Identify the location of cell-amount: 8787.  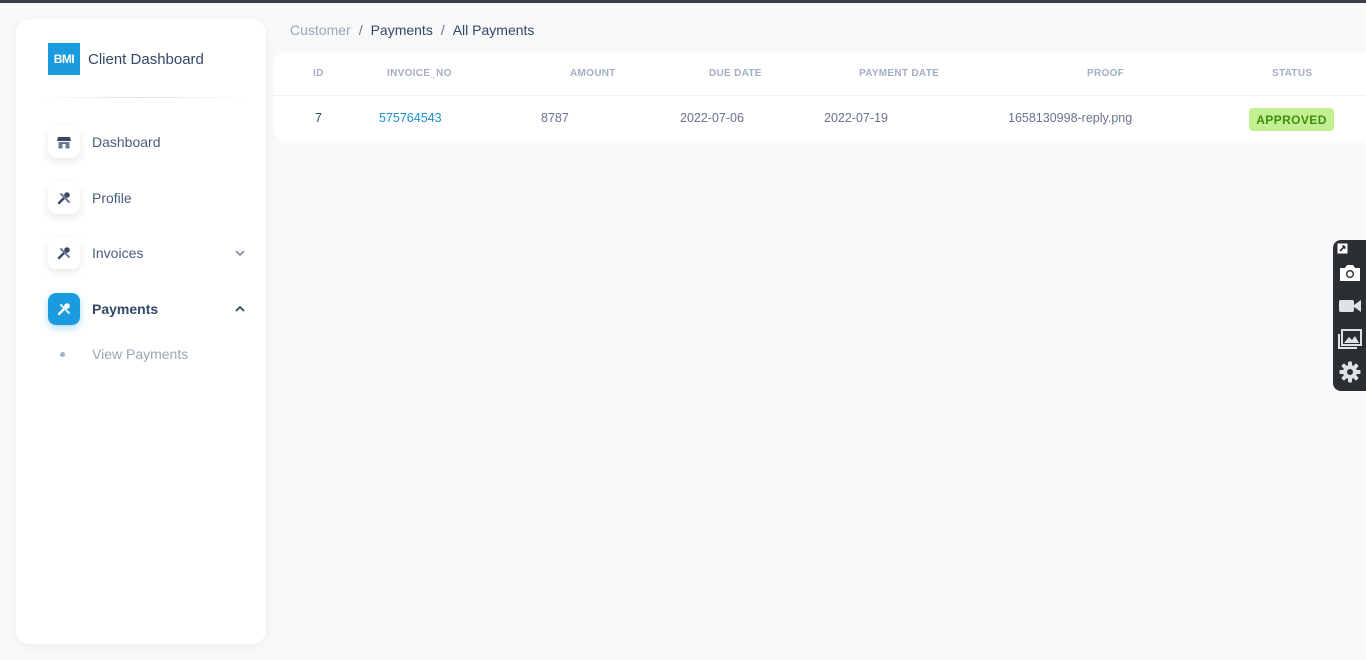
(555, 118).